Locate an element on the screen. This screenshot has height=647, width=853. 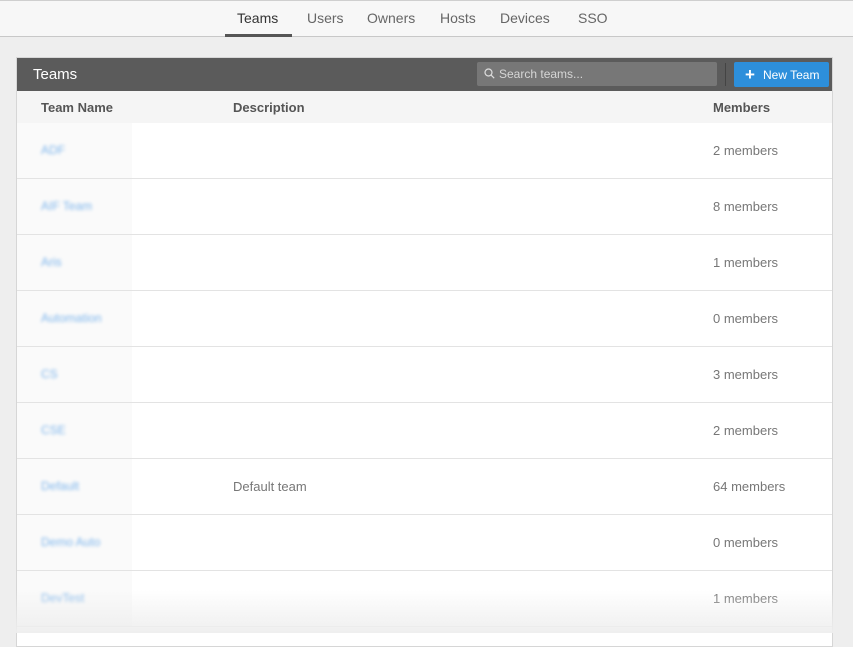
new-team-label: New Team is located at coordinates (791, 75).